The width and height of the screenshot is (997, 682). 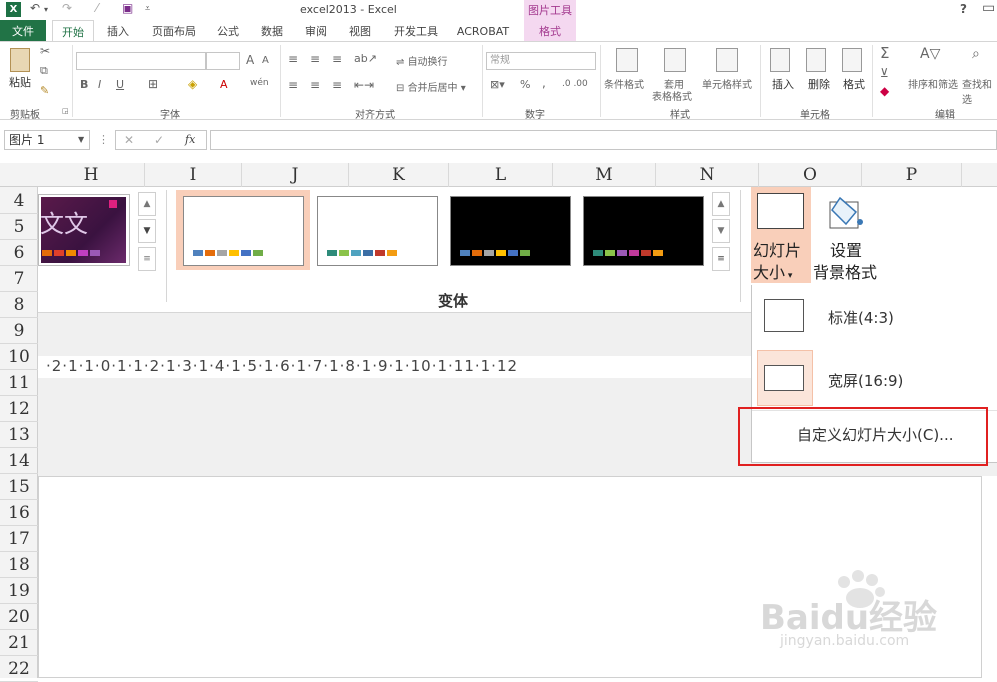 I want to click on column-header: K, so click(x=399, y=175).